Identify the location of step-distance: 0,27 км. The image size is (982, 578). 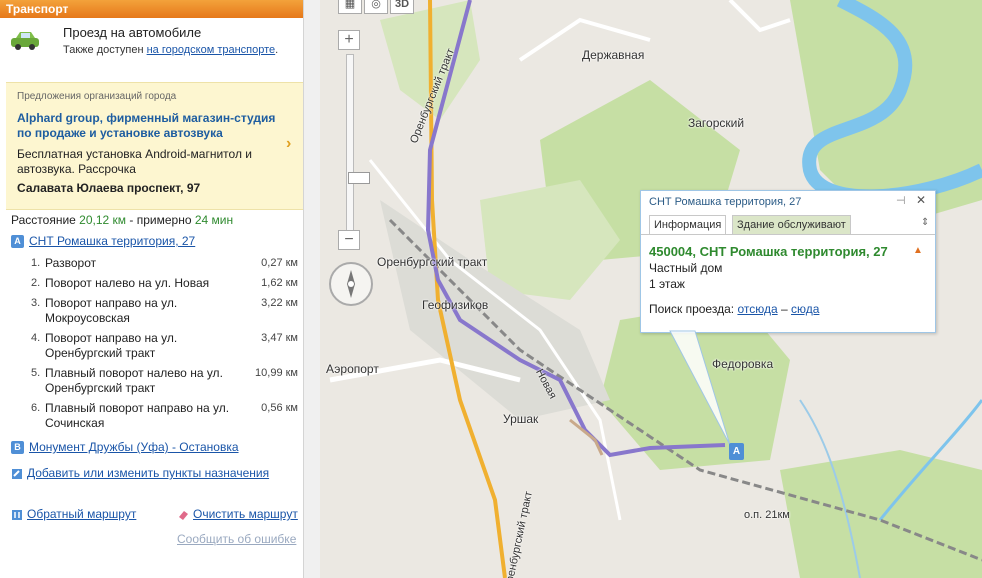
(279, 263).